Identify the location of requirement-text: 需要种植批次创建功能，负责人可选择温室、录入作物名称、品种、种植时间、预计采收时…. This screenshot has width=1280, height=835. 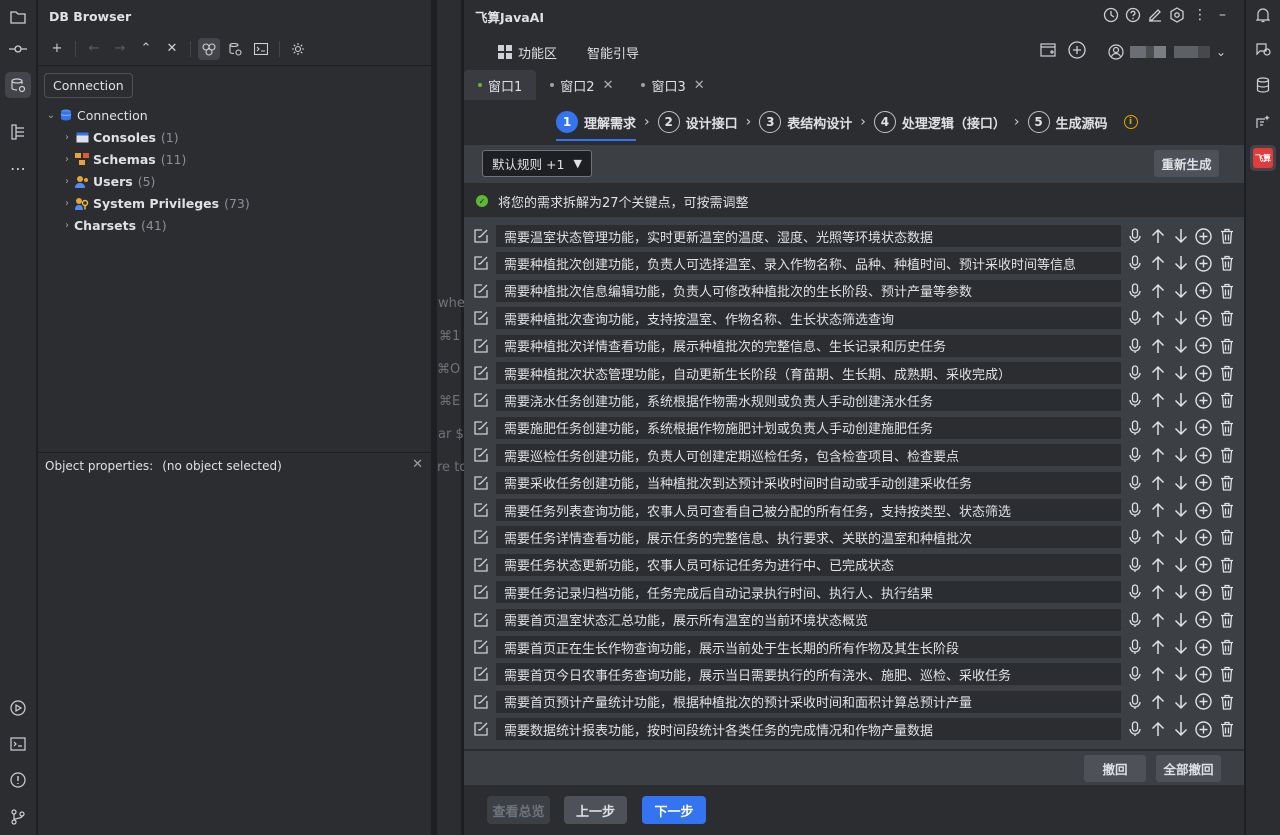
(808, 263).